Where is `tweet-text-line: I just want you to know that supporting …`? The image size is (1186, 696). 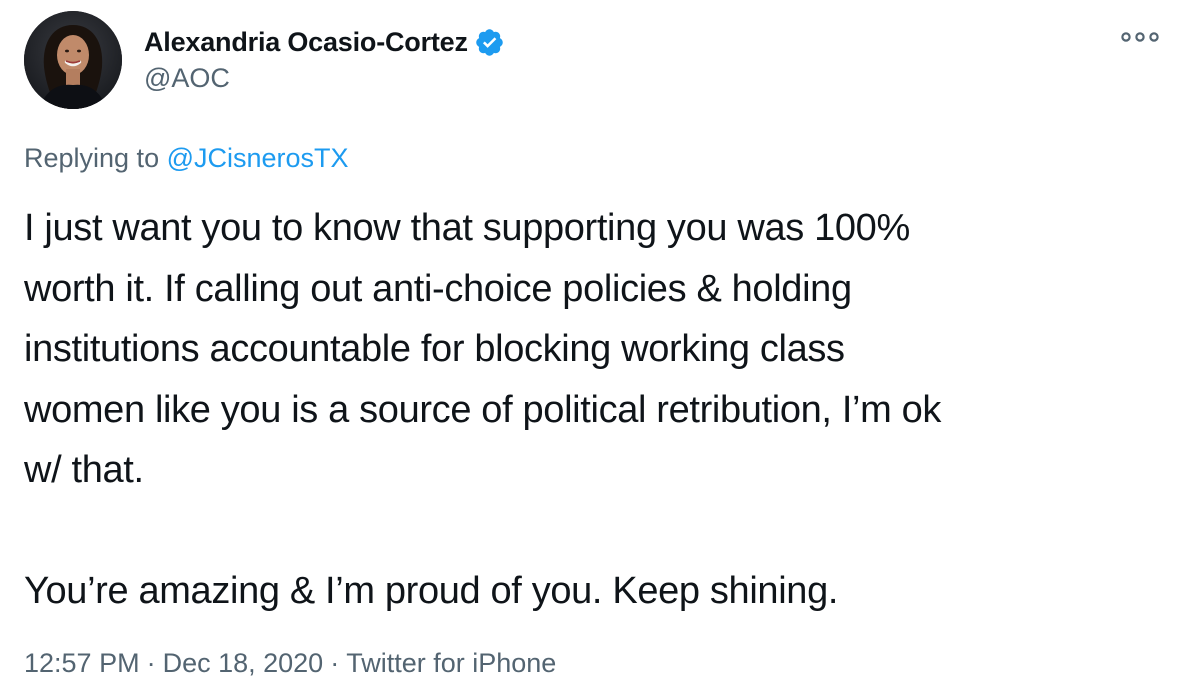 tweet-text-line: I just want you to know that supporting … is located at coordinates (467, 228).